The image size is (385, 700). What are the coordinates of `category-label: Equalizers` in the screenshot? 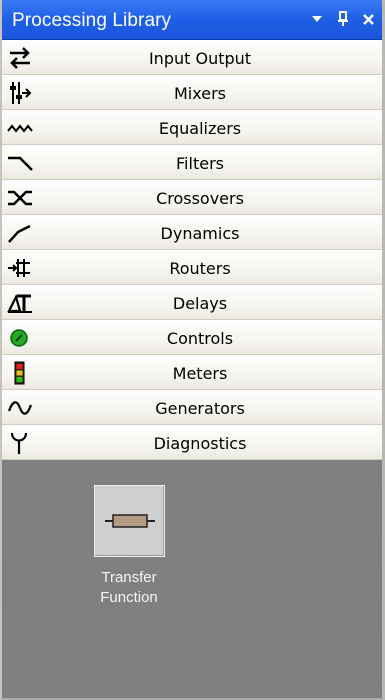 It's located at (200, 128).